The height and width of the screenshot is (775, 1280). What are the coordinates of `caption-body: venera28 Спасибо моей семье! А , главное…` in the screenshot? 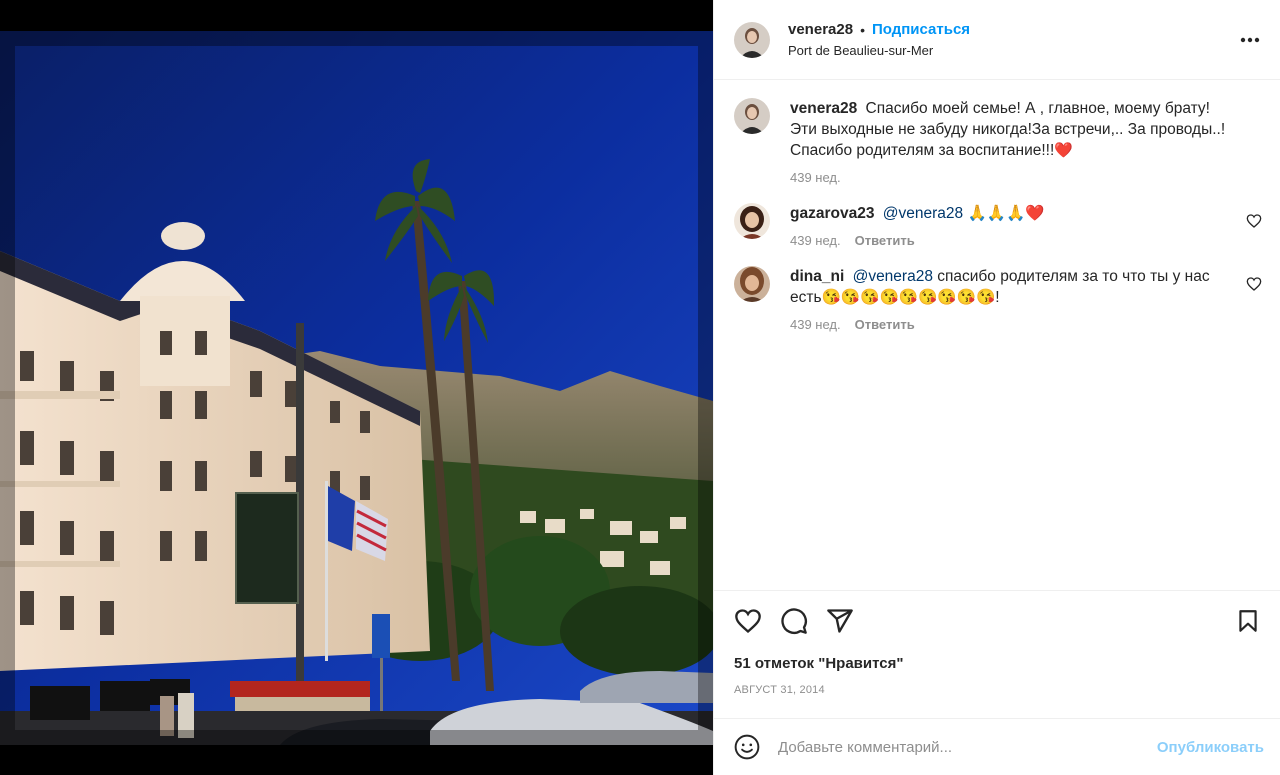 It's located at (1015, 141).